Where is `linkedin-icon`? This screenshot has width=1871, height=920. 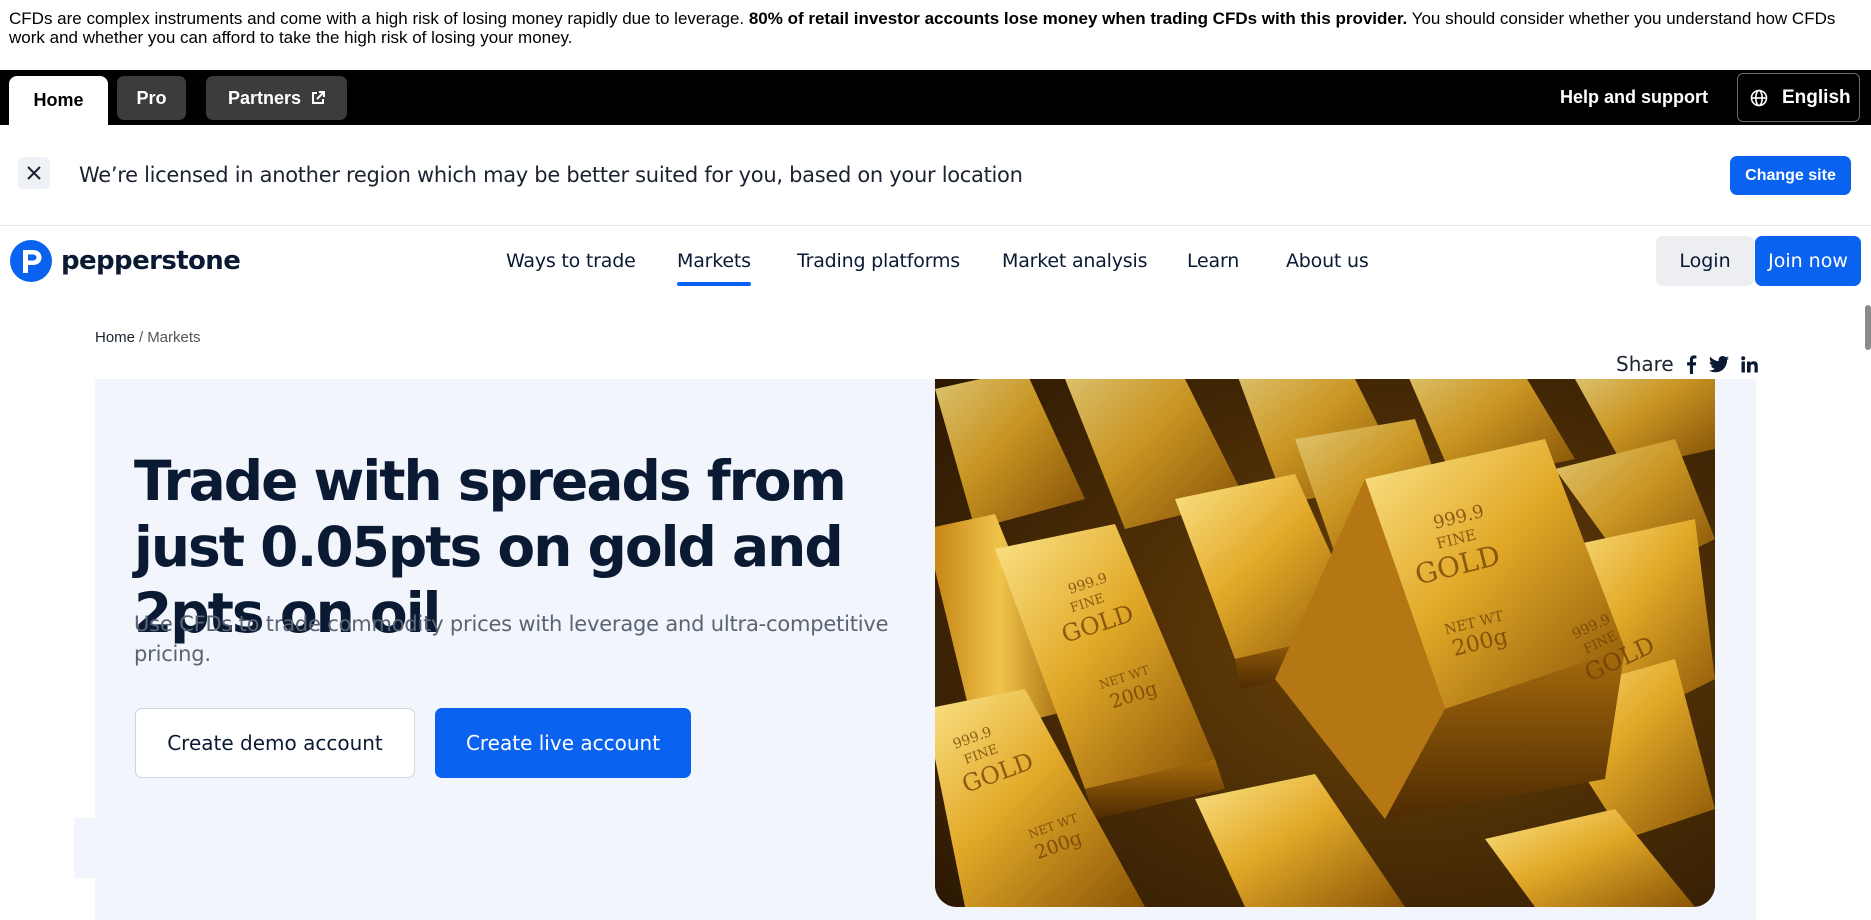
linkedin-icon is located at coordinates (1749, 364).